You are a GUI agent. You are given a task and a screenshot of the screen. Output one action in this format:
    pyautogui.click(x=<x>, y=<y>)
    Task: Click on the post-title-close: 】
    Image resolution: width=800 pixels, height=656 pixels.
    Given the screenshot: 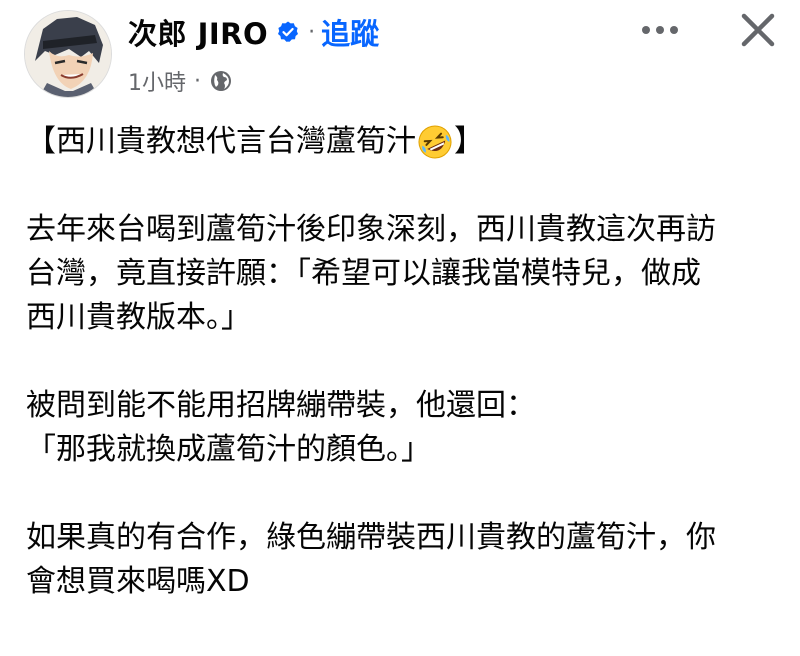 What is the action you would take?
    pyautogui.click(x=469, y=141)
    